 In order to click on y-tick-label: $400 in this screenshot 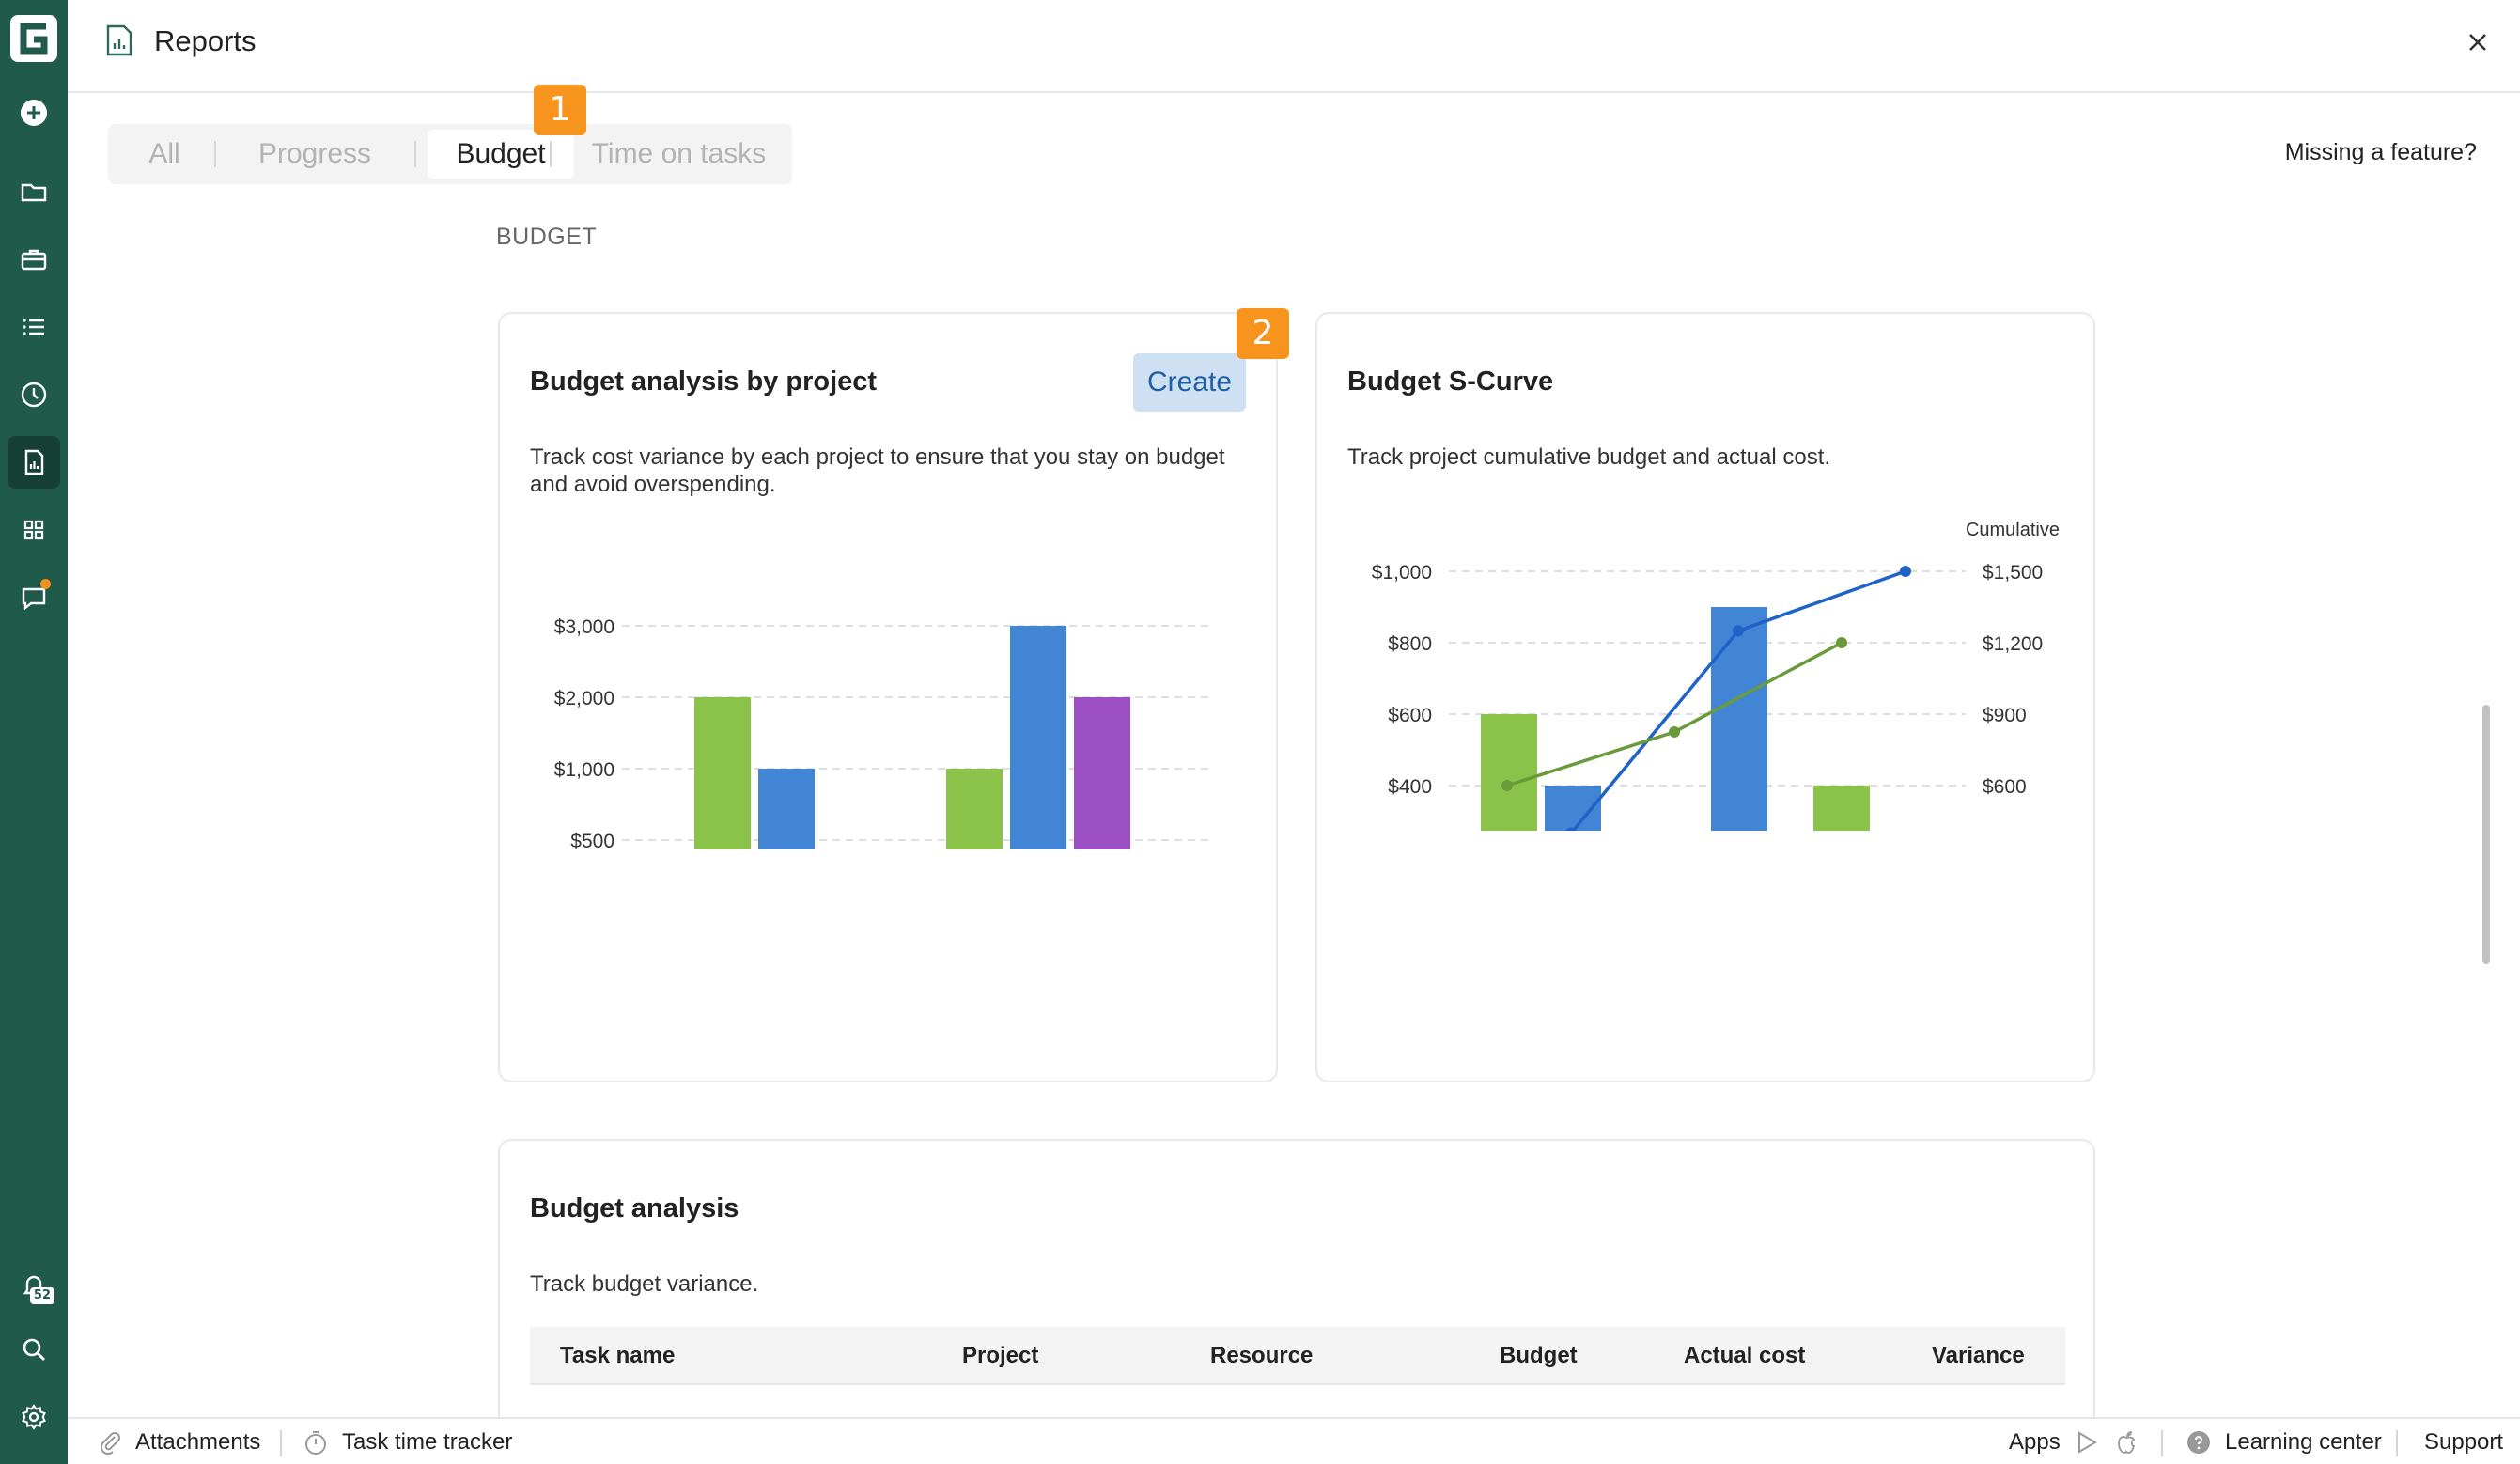, I will do `click(1410, 787)`.